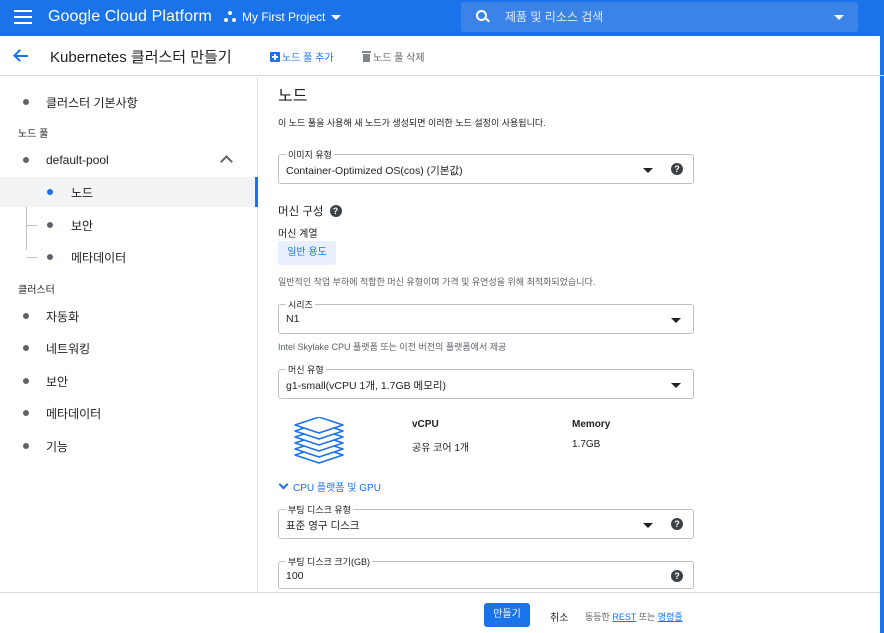 The image size is (884, 633). I want to click on sidebar-item-cluster-basics: 클러스터 기본사항, so click(128, 102).